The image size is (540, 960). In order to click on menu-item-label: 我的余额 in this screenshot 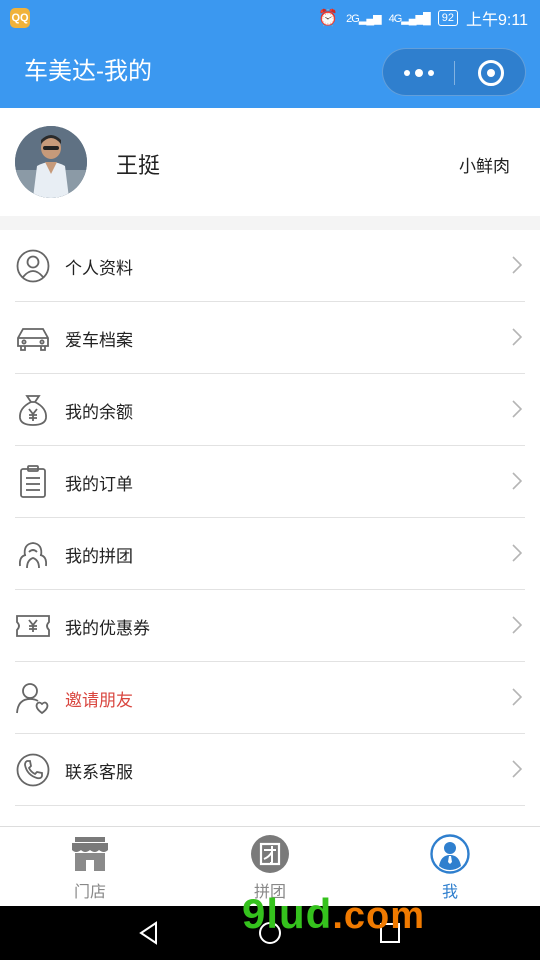, I will do `click(99, 412)`.